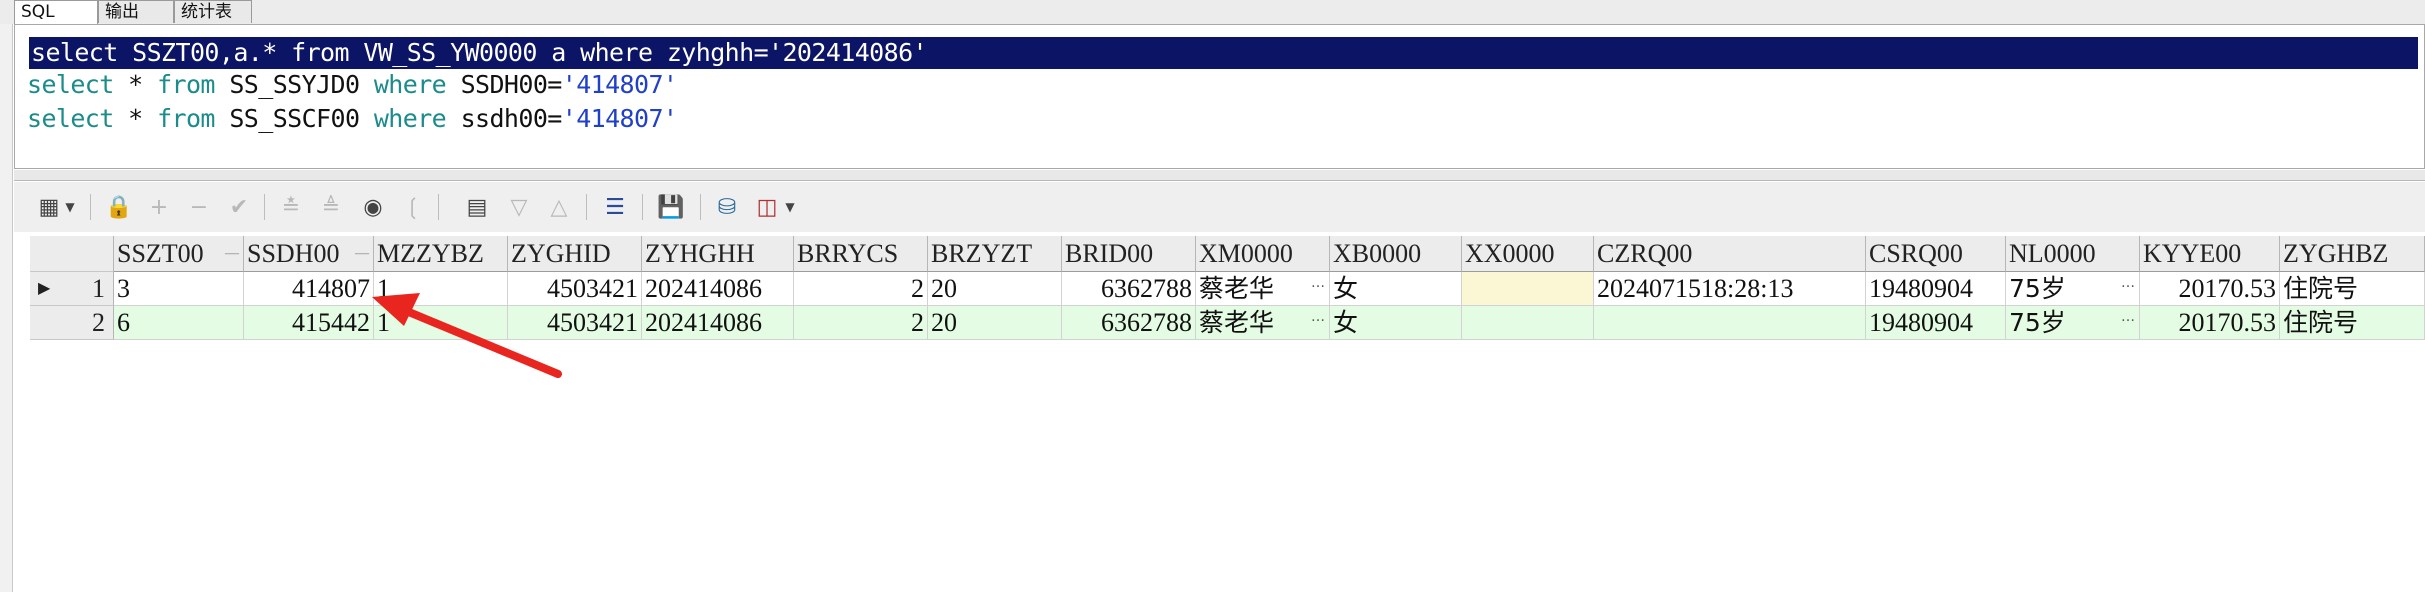 The image size is (2425, 592). What do you see at coordinates (559, 207) in the screenshot?
I see `sort-asc-icon: △` at bounding box center [559, 207].